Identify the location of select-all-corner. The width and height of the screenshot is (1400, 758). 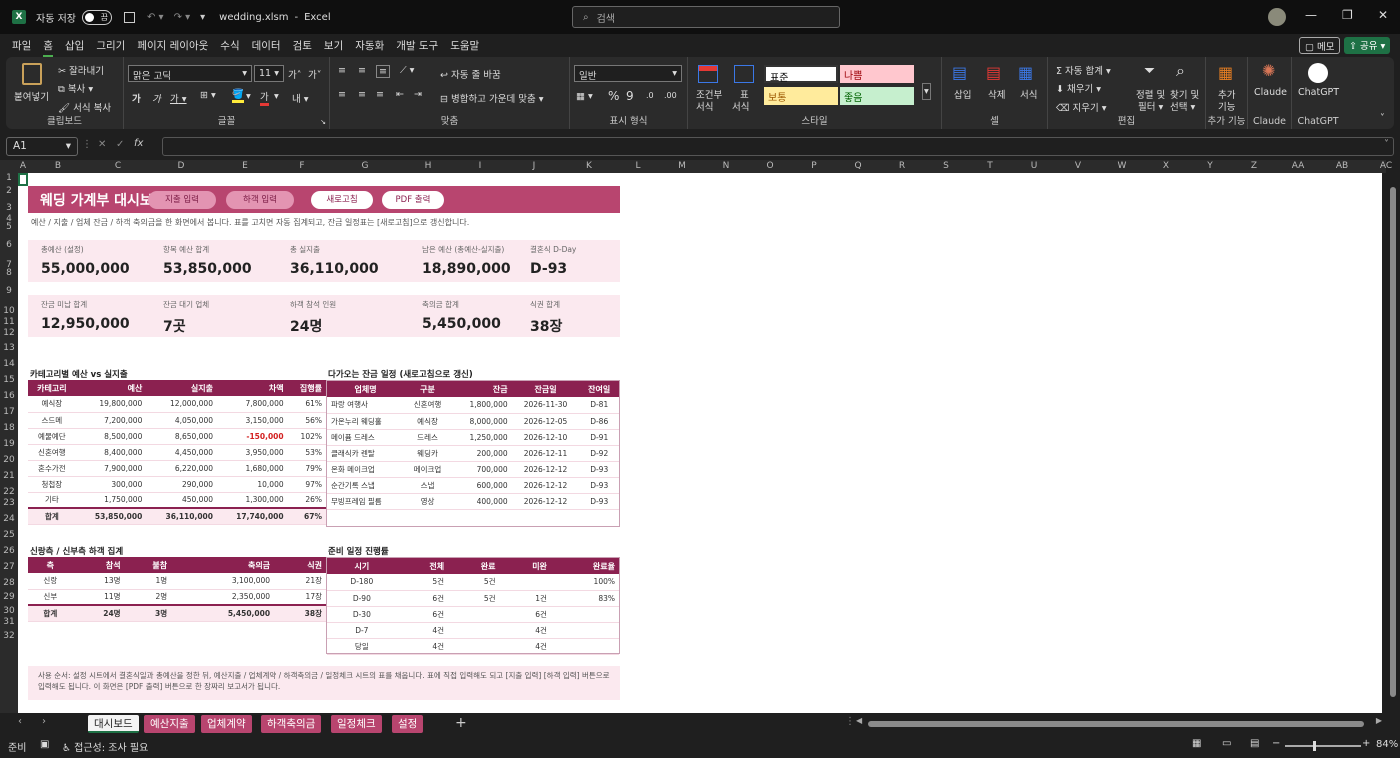
(9, 166).